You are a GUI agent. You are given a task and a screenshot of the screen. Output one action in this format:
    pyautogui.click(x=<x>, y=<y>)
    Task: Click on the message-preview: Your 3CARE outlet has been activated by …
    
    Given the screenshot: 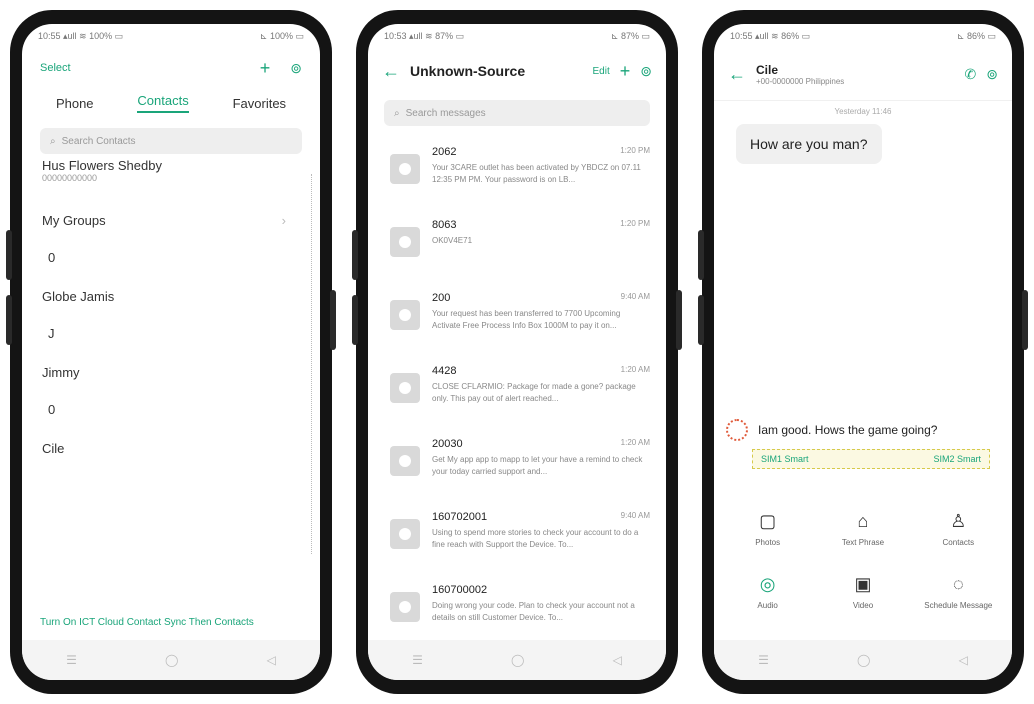 What is the action you would take?
    pyautogui.click(x=536, y=173)
    